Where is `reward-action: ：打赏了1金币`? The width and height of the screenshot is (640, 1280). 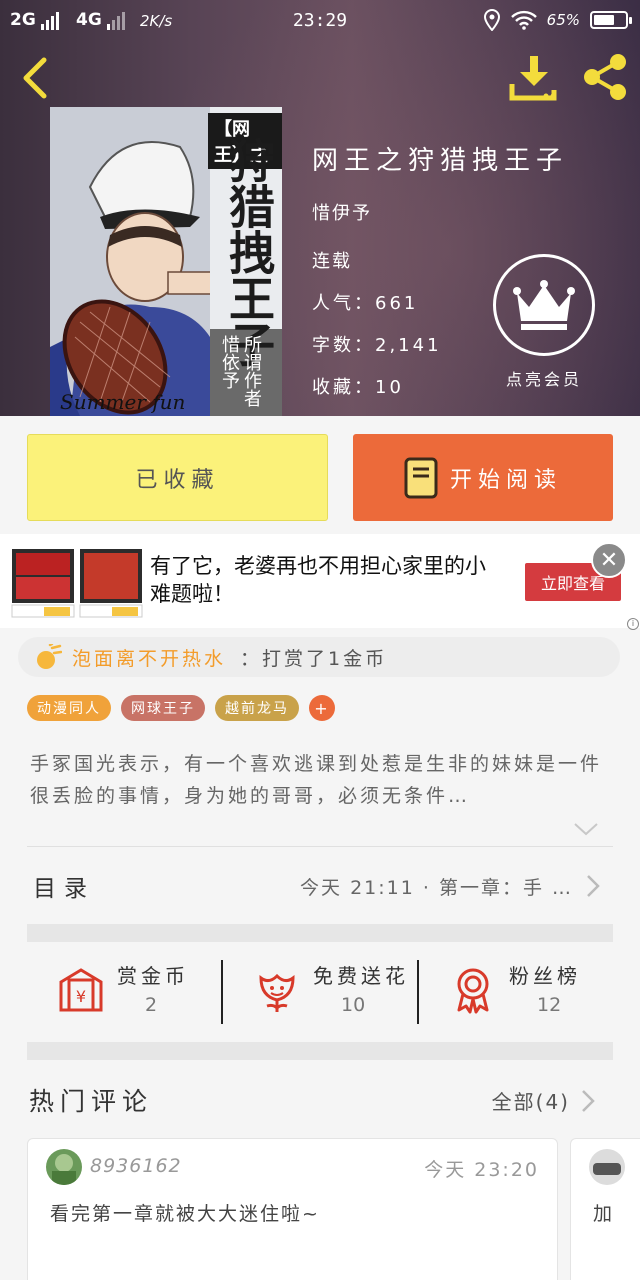 reward-action: ：打赏了1金币 is located at coordinates (314, 658).